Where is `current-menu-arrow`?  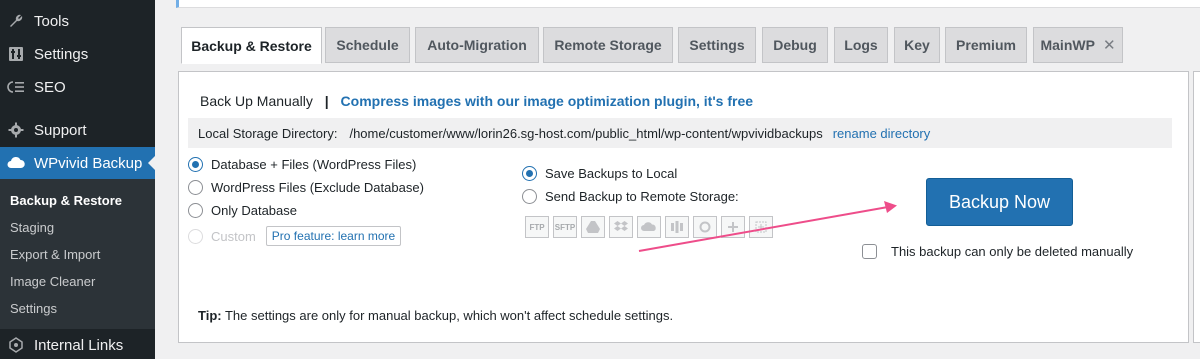
current-menu-arrow is located at coordinates (152, 163).